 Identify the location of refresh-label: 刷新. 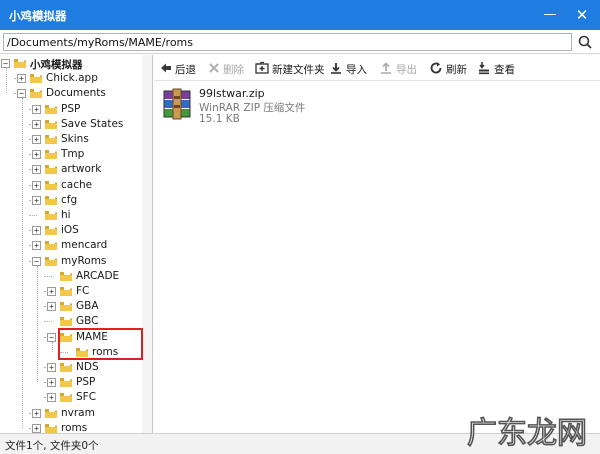
(456, 70).